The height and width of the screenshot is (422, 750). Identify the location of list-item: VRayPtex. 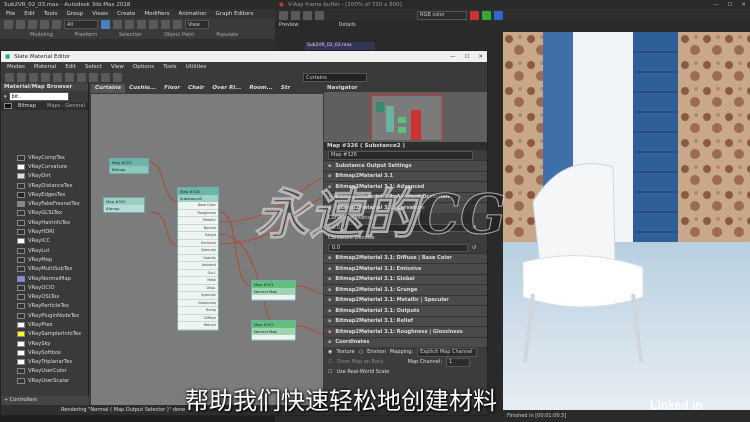
(44, 324).